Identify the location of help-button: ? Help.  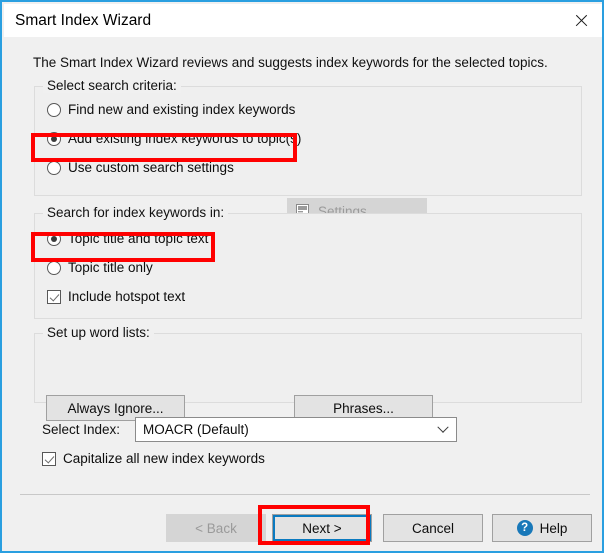
(542, 528).